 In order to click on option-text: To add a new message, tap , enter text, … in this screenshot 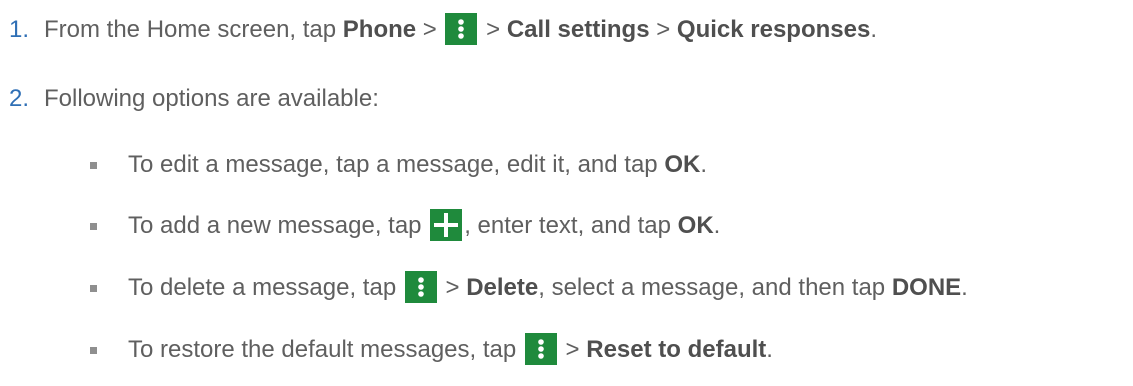, I will do `click(424, 225)`.